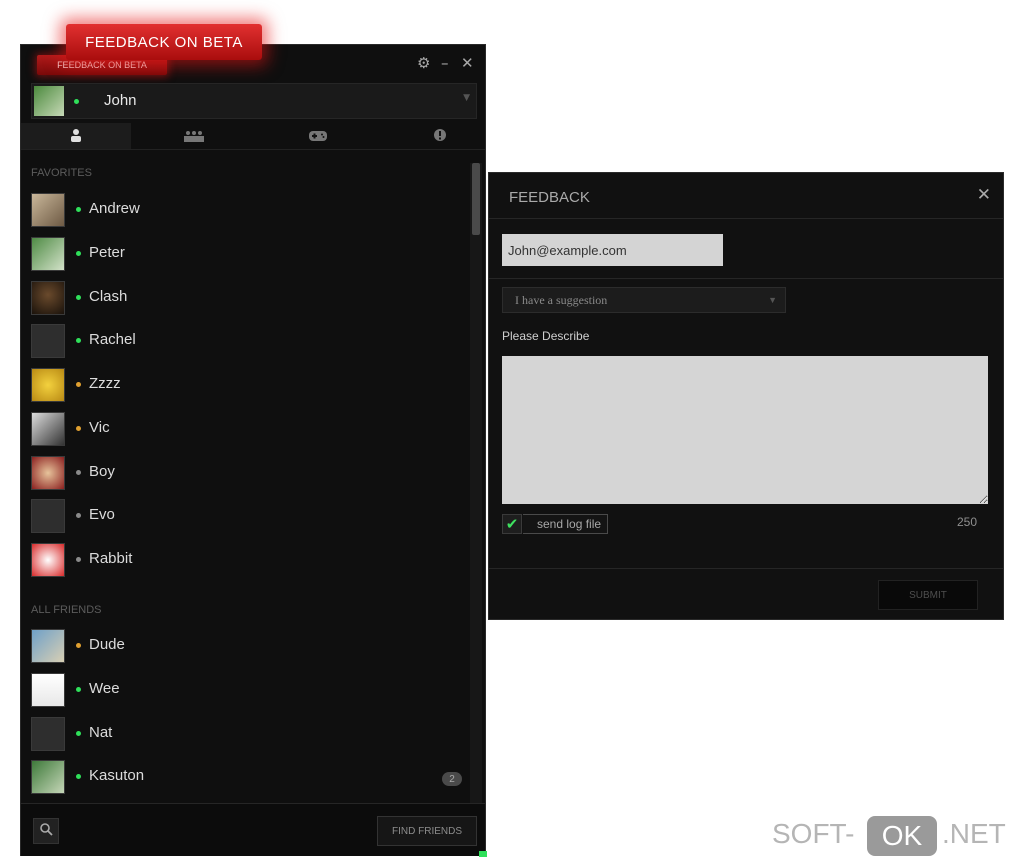  I want to click on search-icon, so click(46, 831).